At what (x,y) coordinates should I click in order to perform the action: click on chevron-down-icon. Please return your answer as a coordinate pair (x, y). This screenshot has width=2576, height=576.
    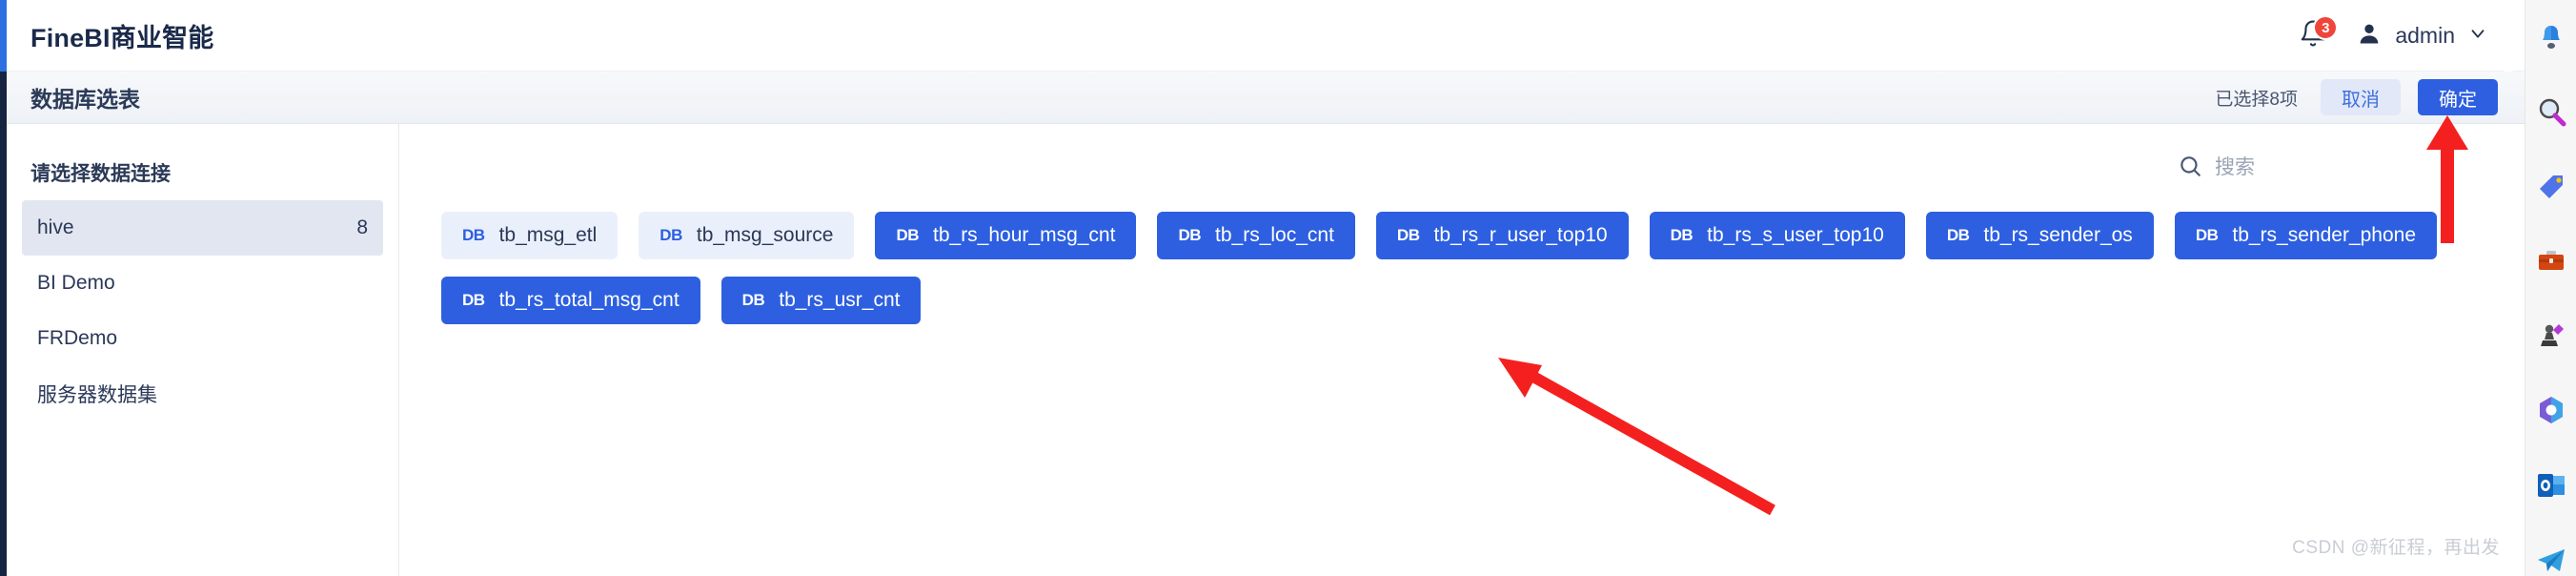
    Looking at the image, I should click on (2477, 36).